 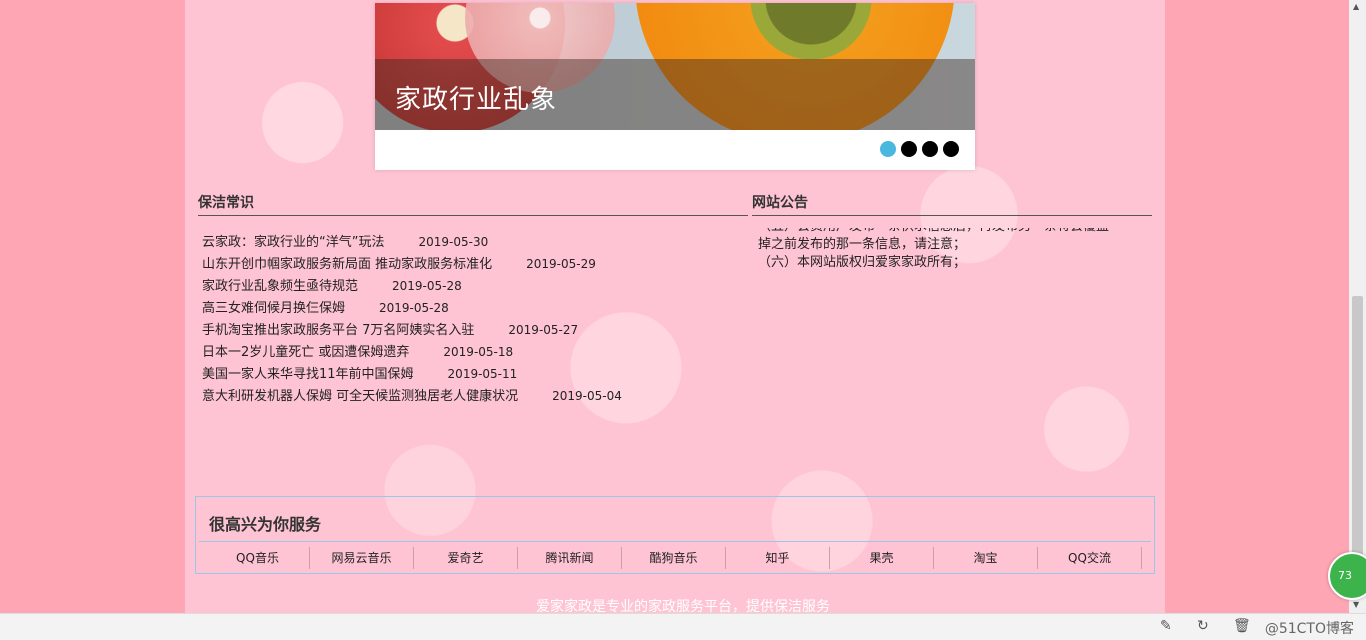 What do you see at coordinates (1309, 629) in the screenshot?
I see `watermark-text: @51CTO博客` at bounding box center [1309, 629].